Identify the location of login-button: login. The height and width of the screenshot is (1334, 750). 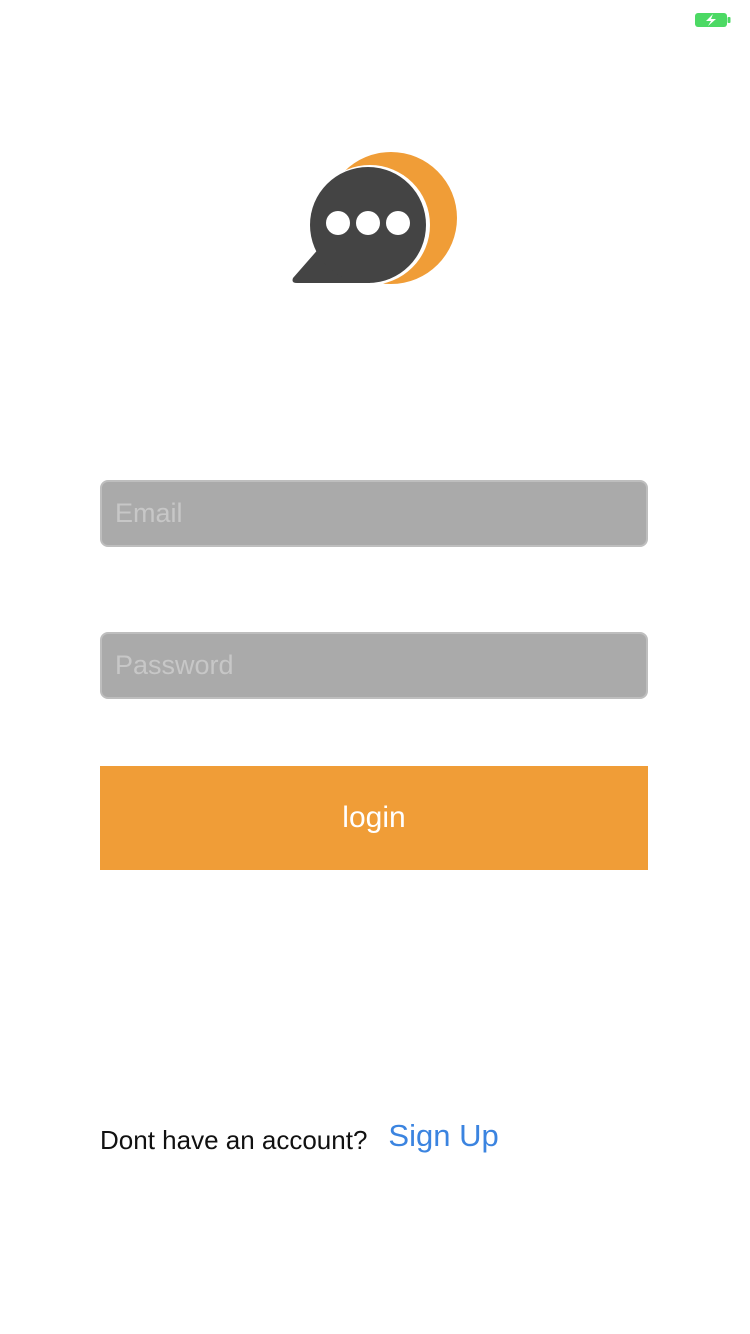
(374, 818).